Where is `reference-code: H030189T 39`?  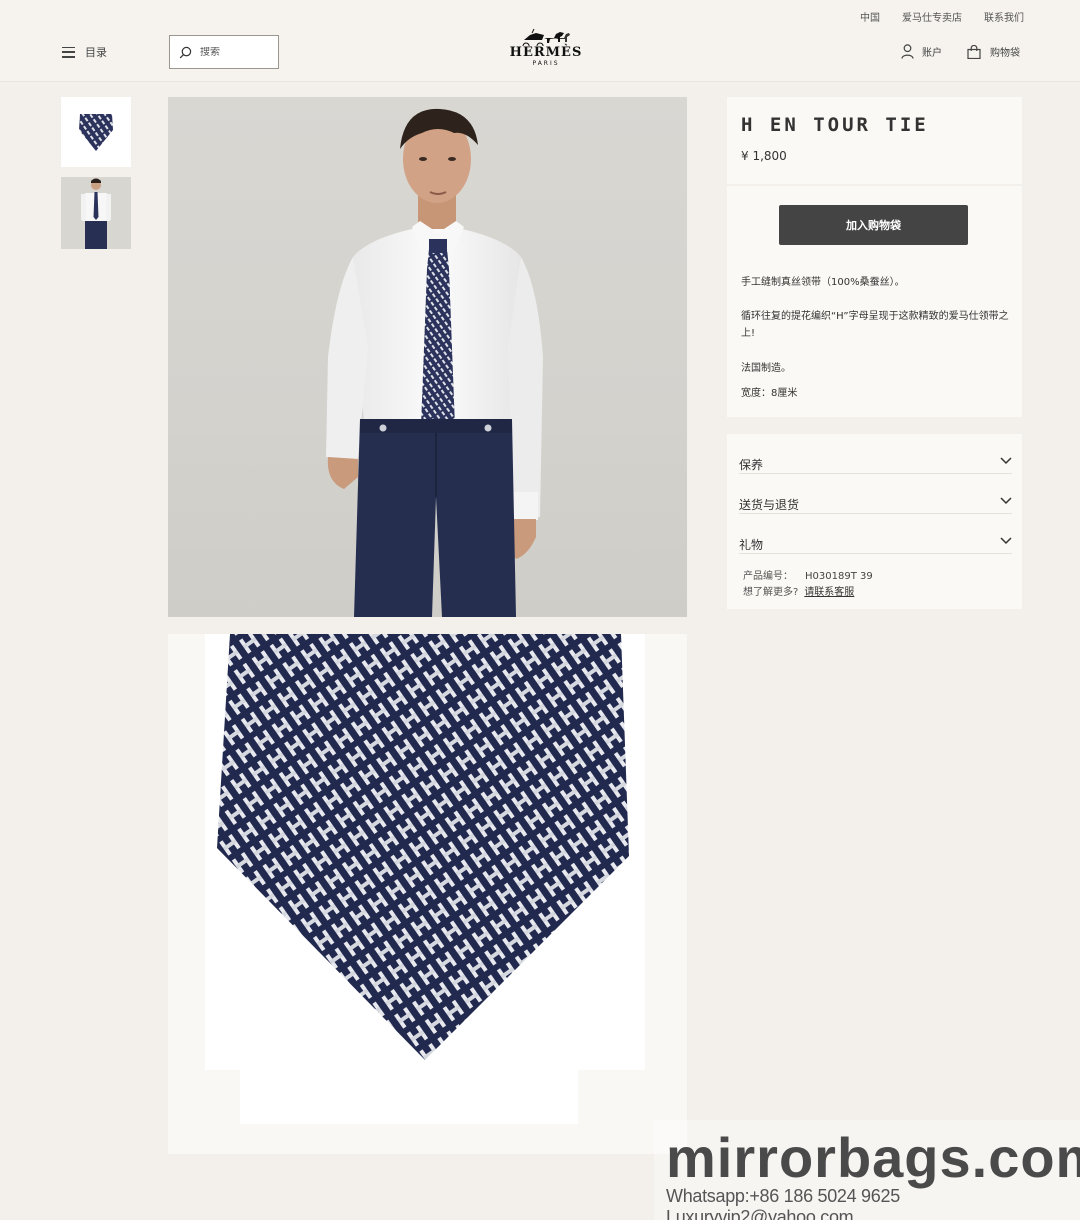
reference-code: H030189T 39 is located at coordinates (839, 576).